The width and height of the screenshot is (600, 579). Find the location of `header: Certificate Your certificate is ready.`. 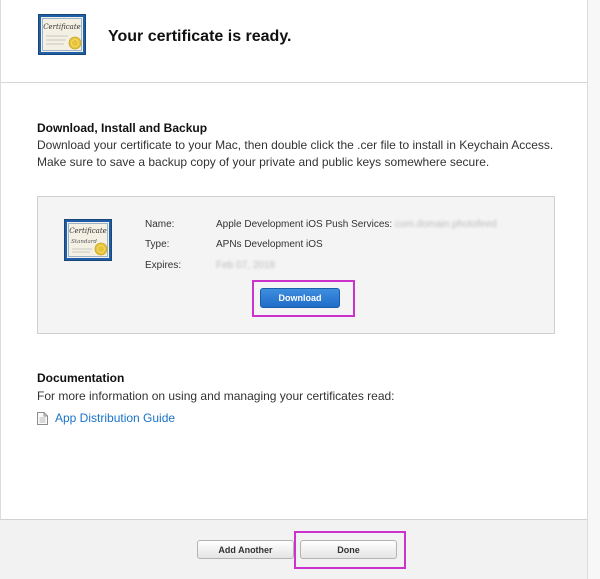

header: Certificate Your certificate is ready. is located at coordinates (293, 41).